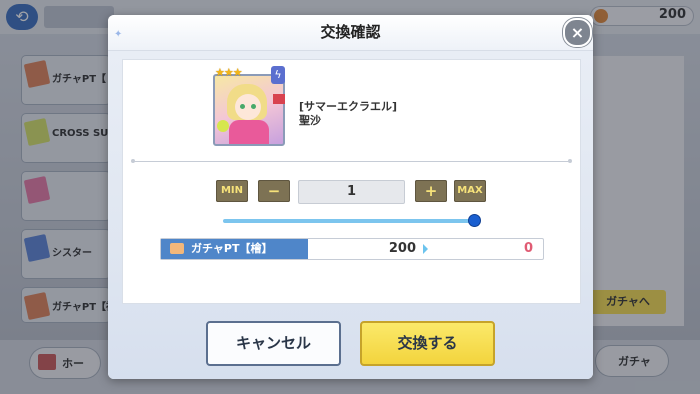 The width and height of the screenshot is (700, 394). Describe the element at coordinates (273, 343) in the screenshot. I see `cancel-button: キャンセル` at that location.